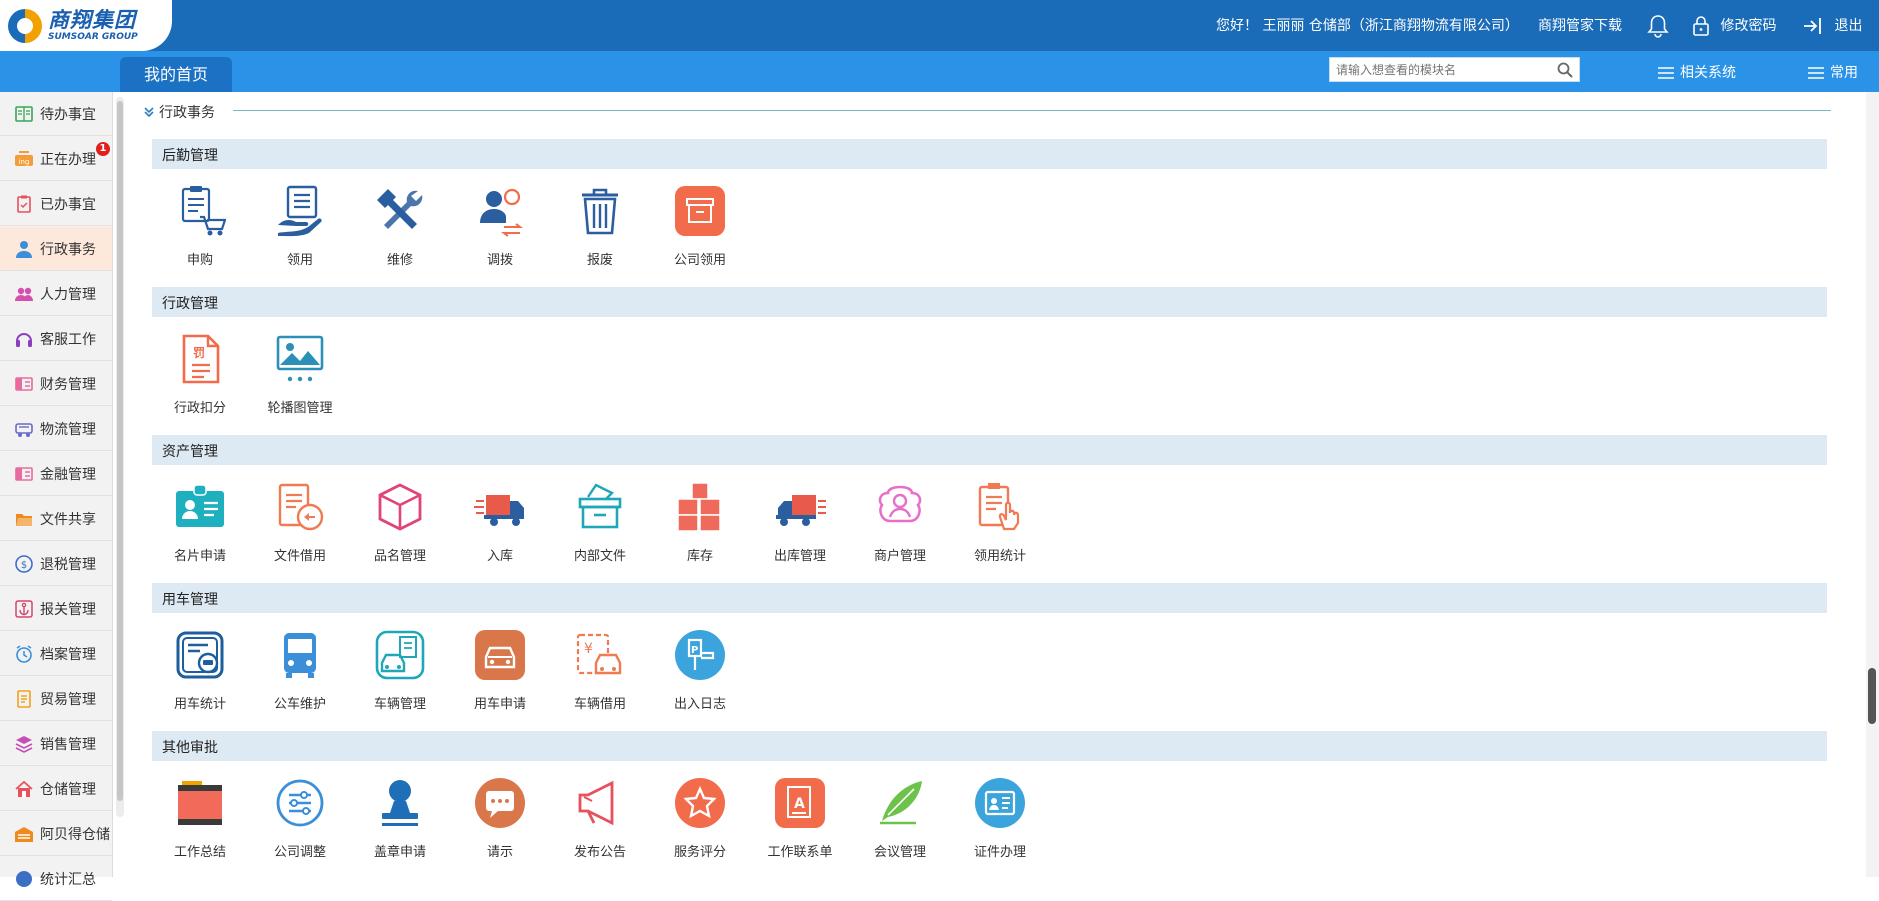 This screenshot has width=1879, height=901. I want to click on module-tile: 申购, so click(200, 227).